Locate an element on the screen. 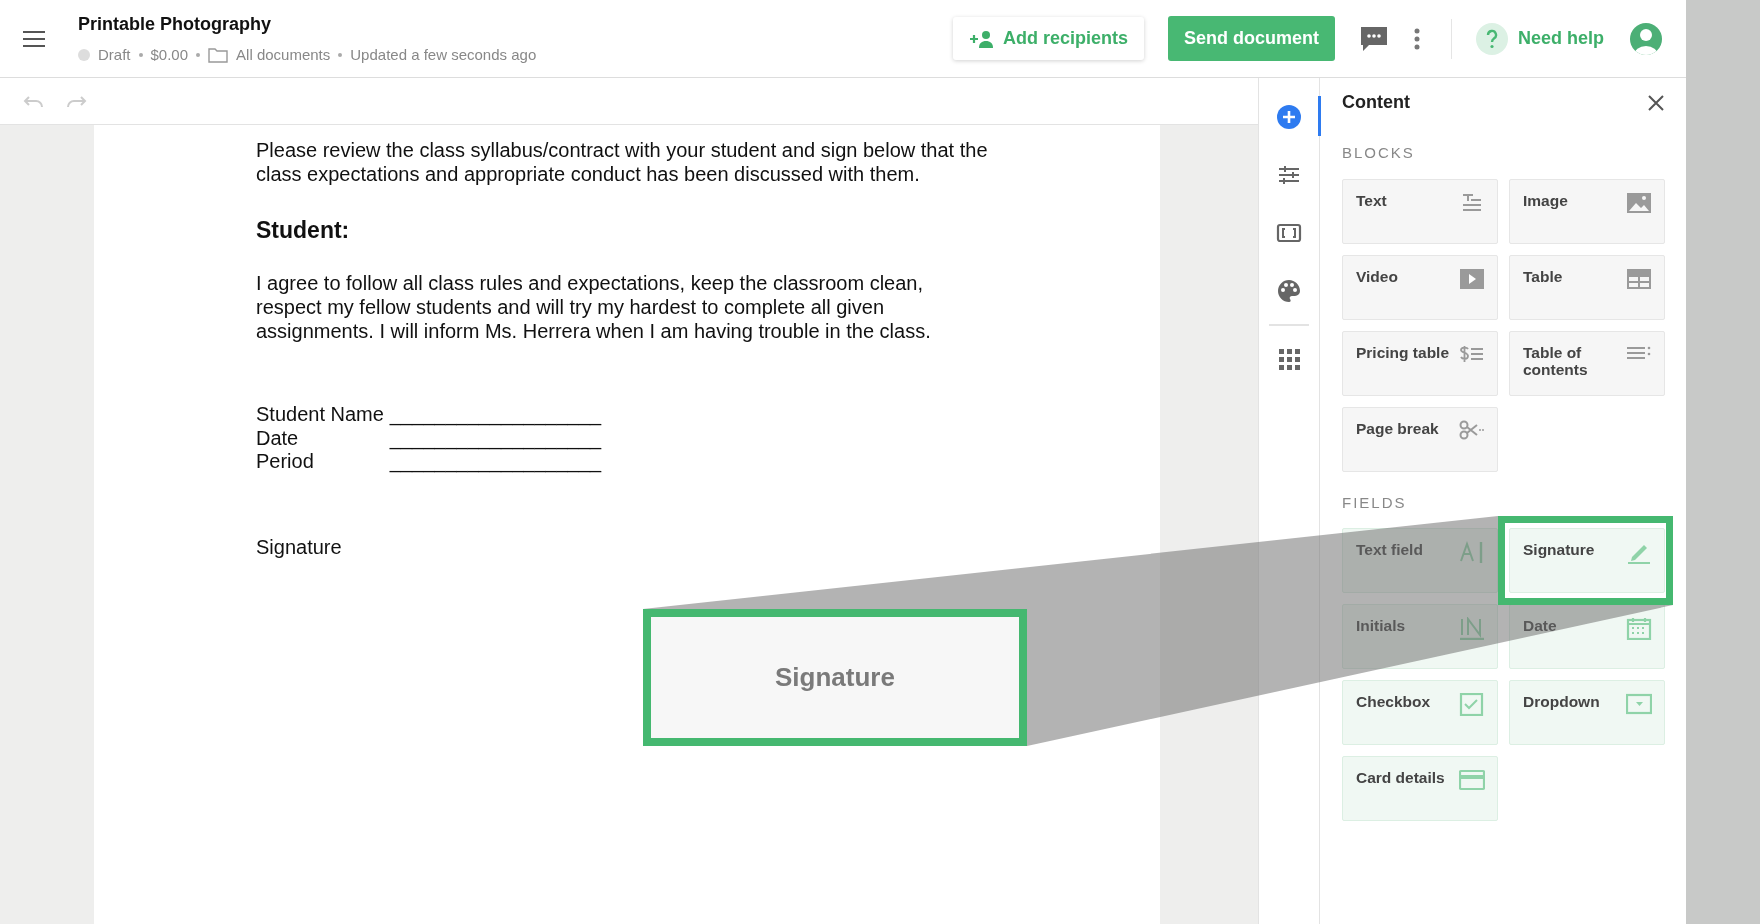 This screenshot has width=1760, height=924. signature-label: Signature is located at coordinates (299, 547).